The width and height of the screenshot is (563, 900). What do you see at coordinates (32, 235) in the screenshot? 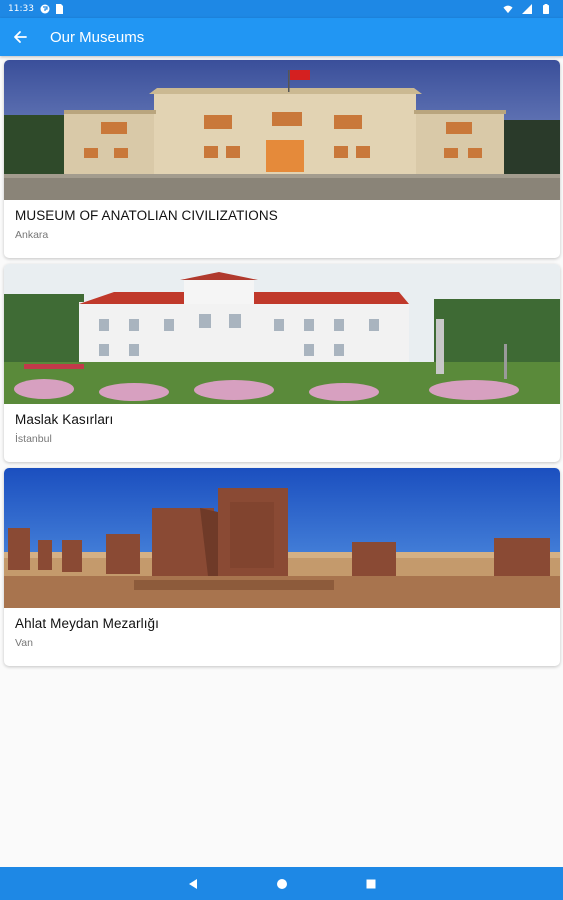
I see `museum-city: Ankara` at bounding box center [32, 235].